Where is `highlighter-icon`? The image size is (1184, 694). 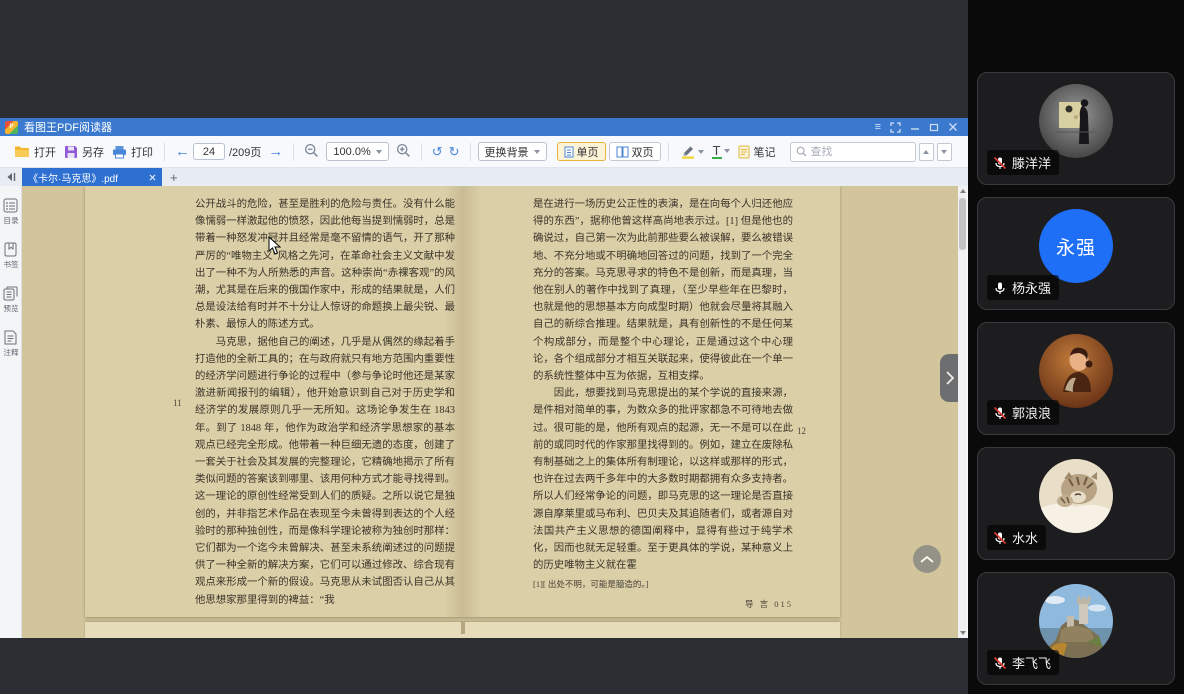 highlighter-icon is located at coordinates (687, 152).